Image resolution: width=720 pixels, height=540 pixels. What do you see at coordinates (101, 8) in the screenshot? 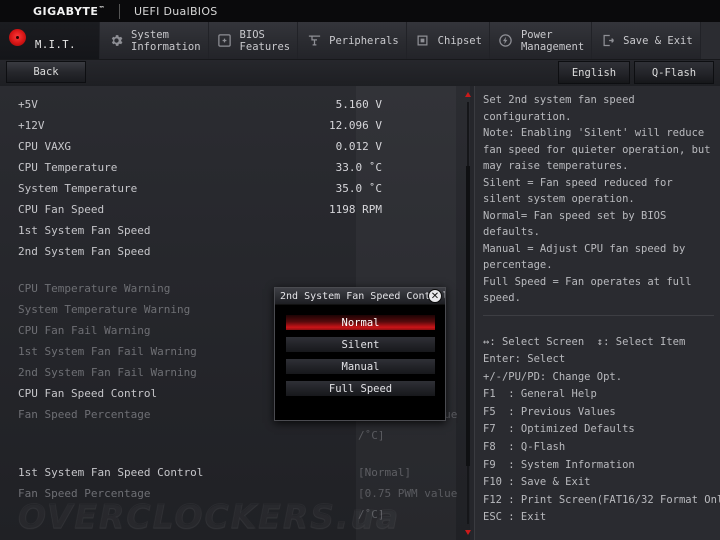
I see `trademark-symbol: ™` at bounding box center [101, 8].